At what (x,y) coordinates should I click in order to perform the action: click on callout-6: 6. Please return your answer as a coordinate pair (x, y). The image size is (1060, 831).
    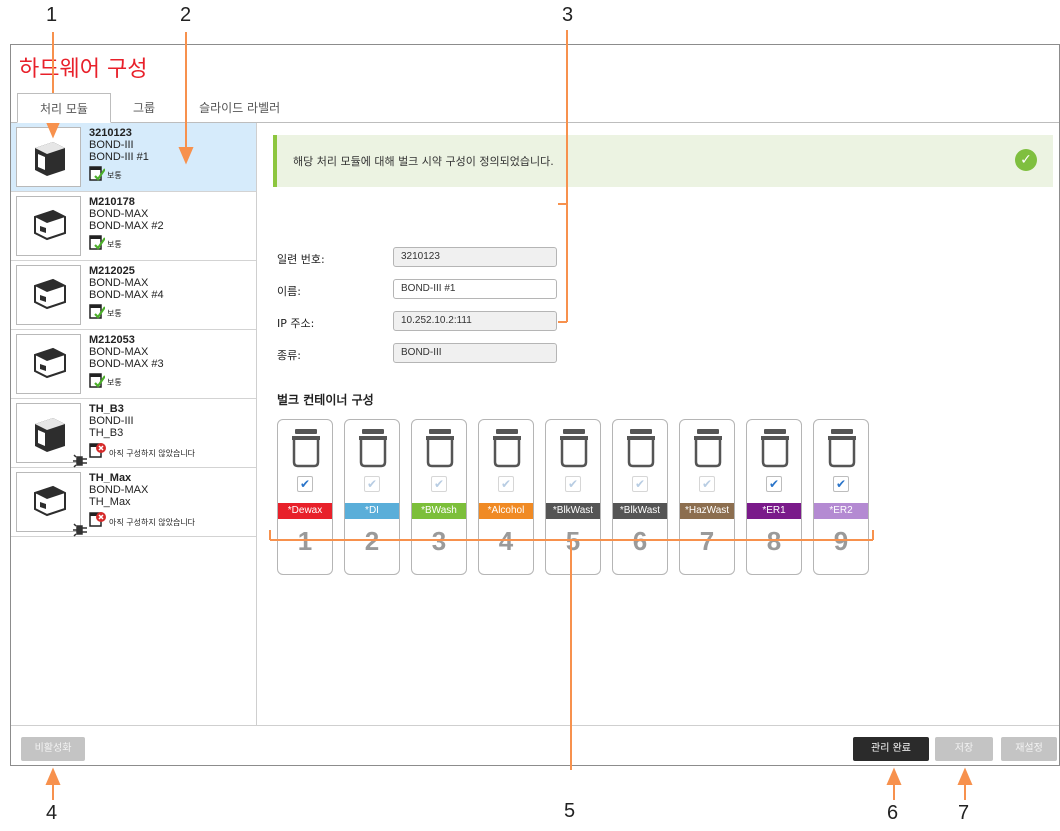
    Looking at the image, I should click on (893, 813).